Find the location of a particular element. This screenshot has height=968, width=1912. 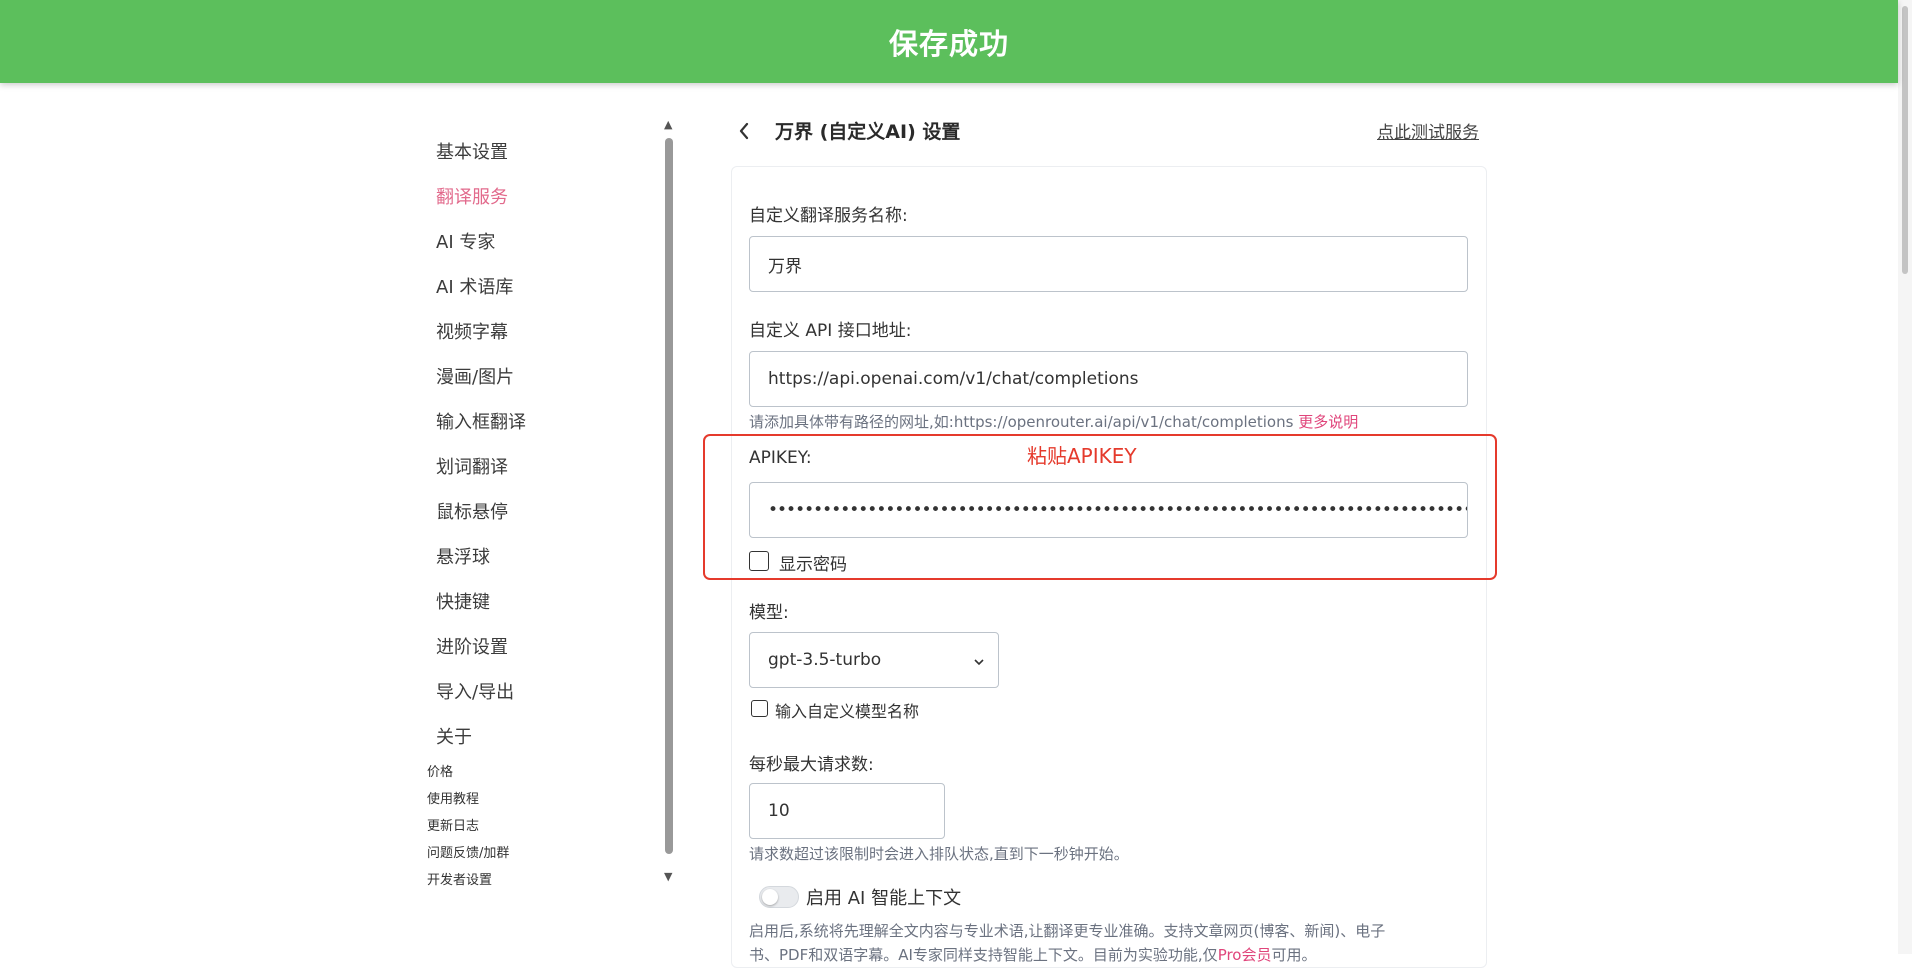

sidebar-scrollbar: ▲ ▼ is located at coordinates (669, 504).